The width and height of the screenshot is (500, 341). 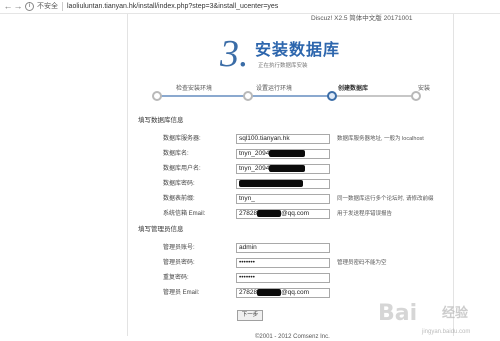 What do you see at coordinates (283, 263) in the screenshot?
I see `admin-password-input: •••••••` at bounding box center [283, 263].